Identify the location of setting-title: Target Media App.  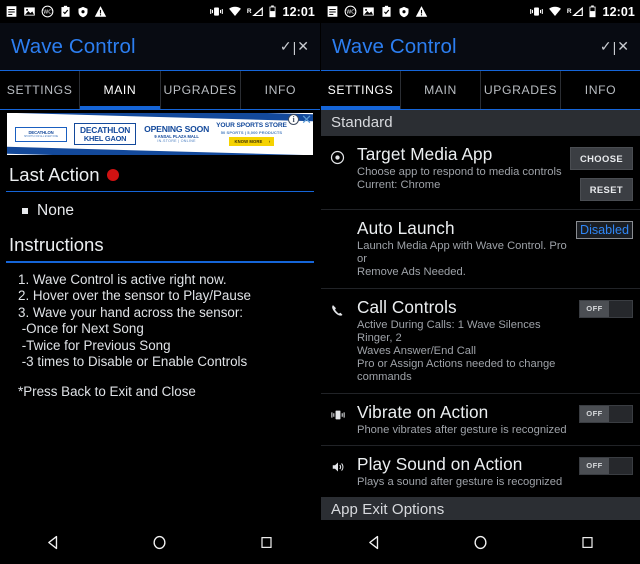
(425, 154).